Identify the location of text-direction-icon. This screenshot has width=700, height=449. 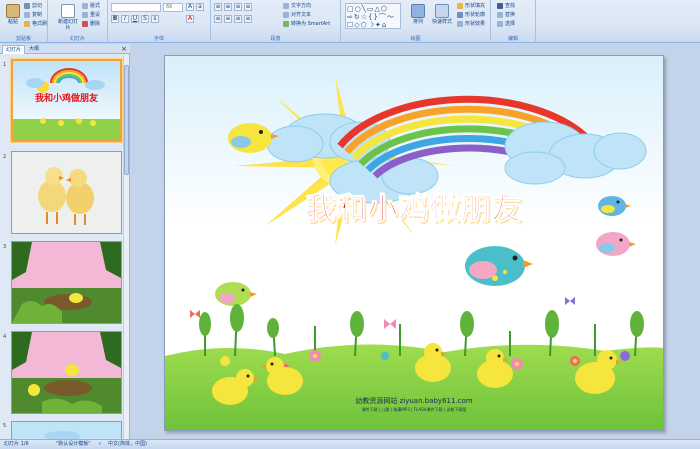
(286, 5).